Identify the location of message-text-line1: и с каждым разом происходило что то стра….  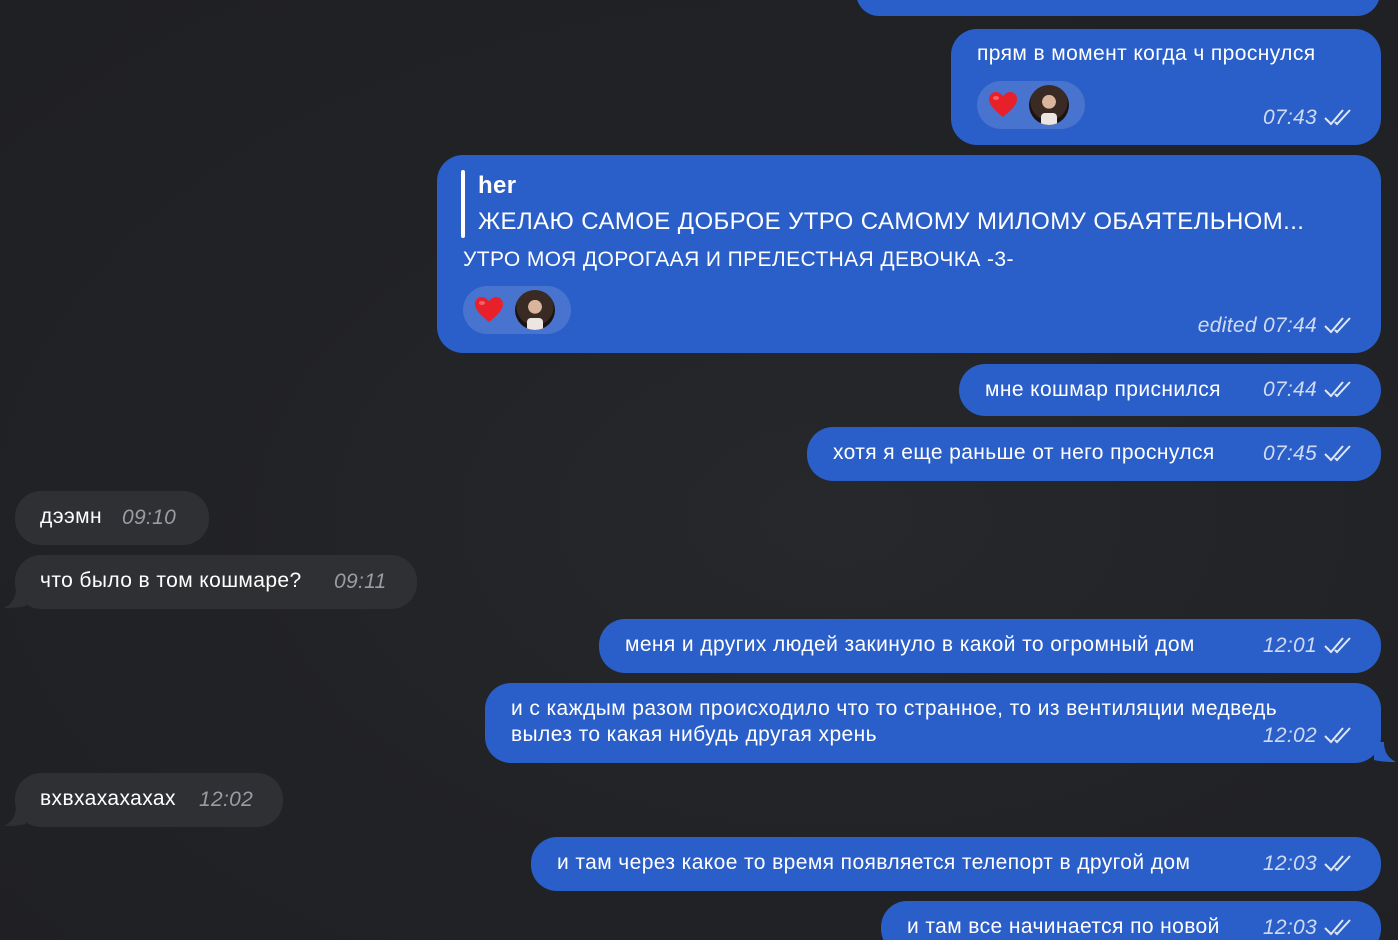
(894, 708).